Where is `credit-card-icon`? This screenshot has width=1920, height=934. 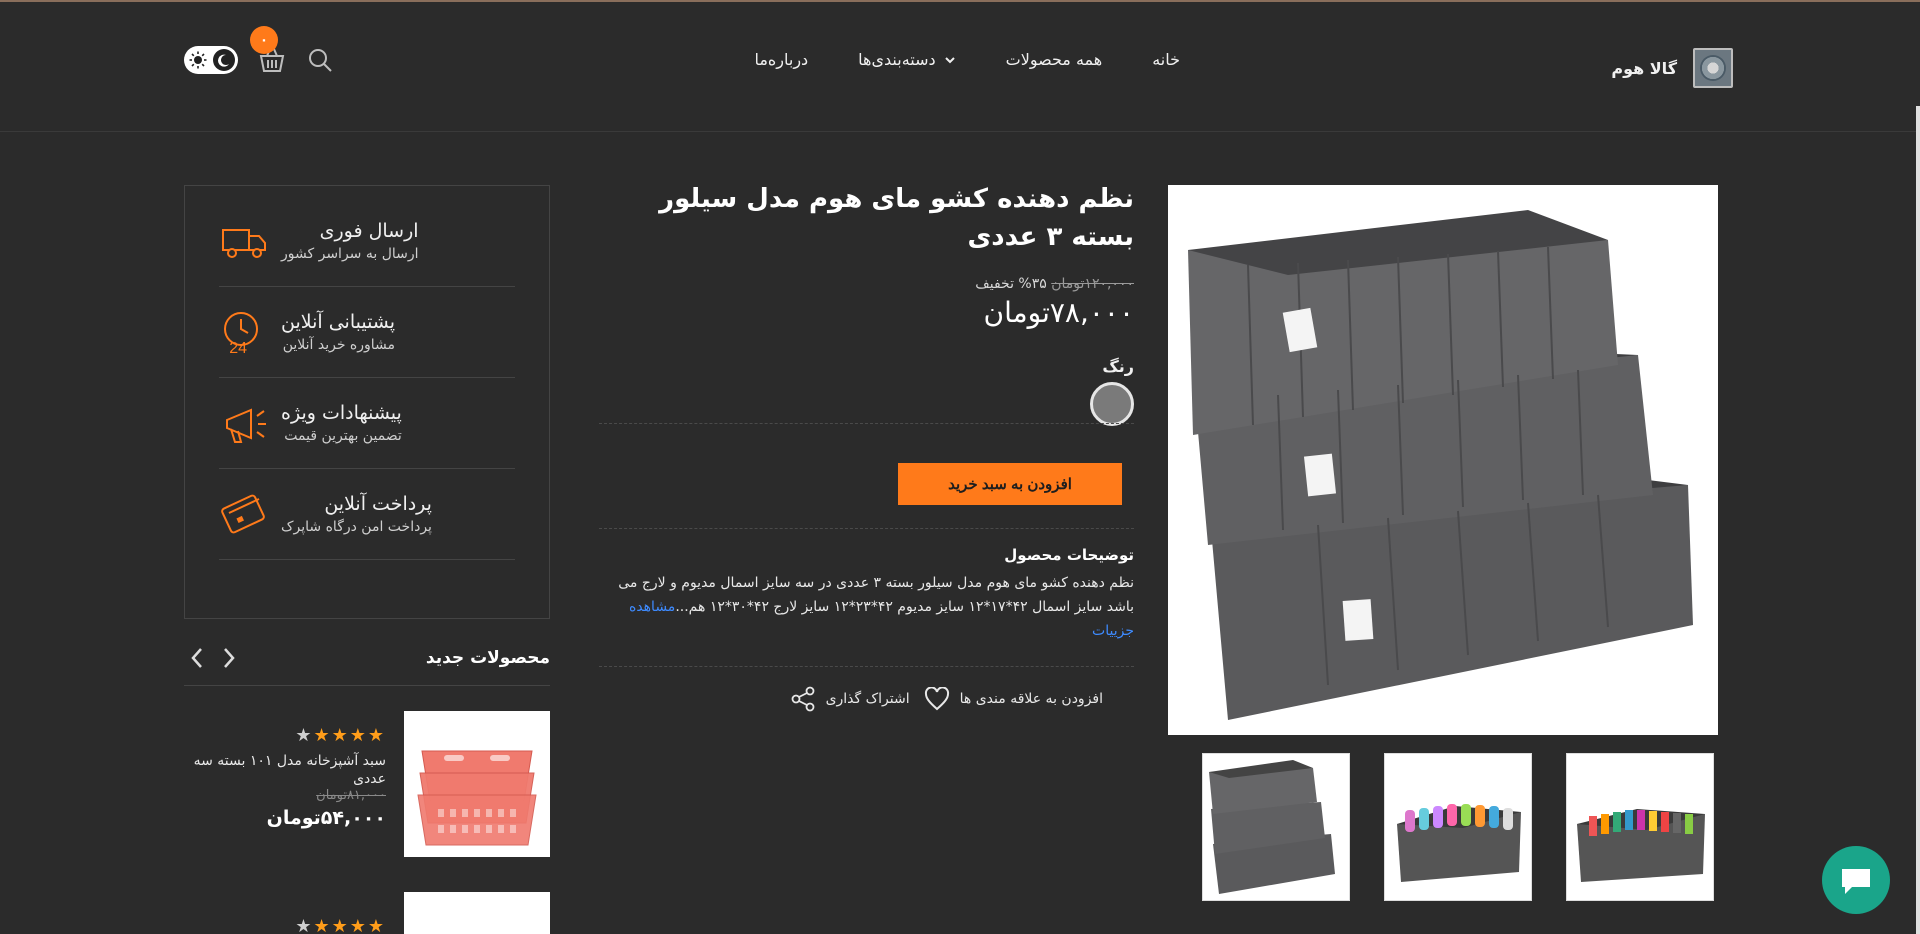
credit-card-icon is located at coordinates (243, 514).